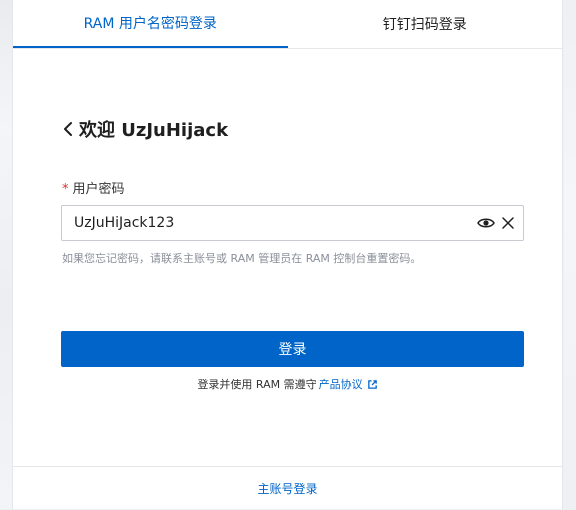  I want to click on agreement-prefix: 登录并使用 RAM 需遵守, so click(257, 384).